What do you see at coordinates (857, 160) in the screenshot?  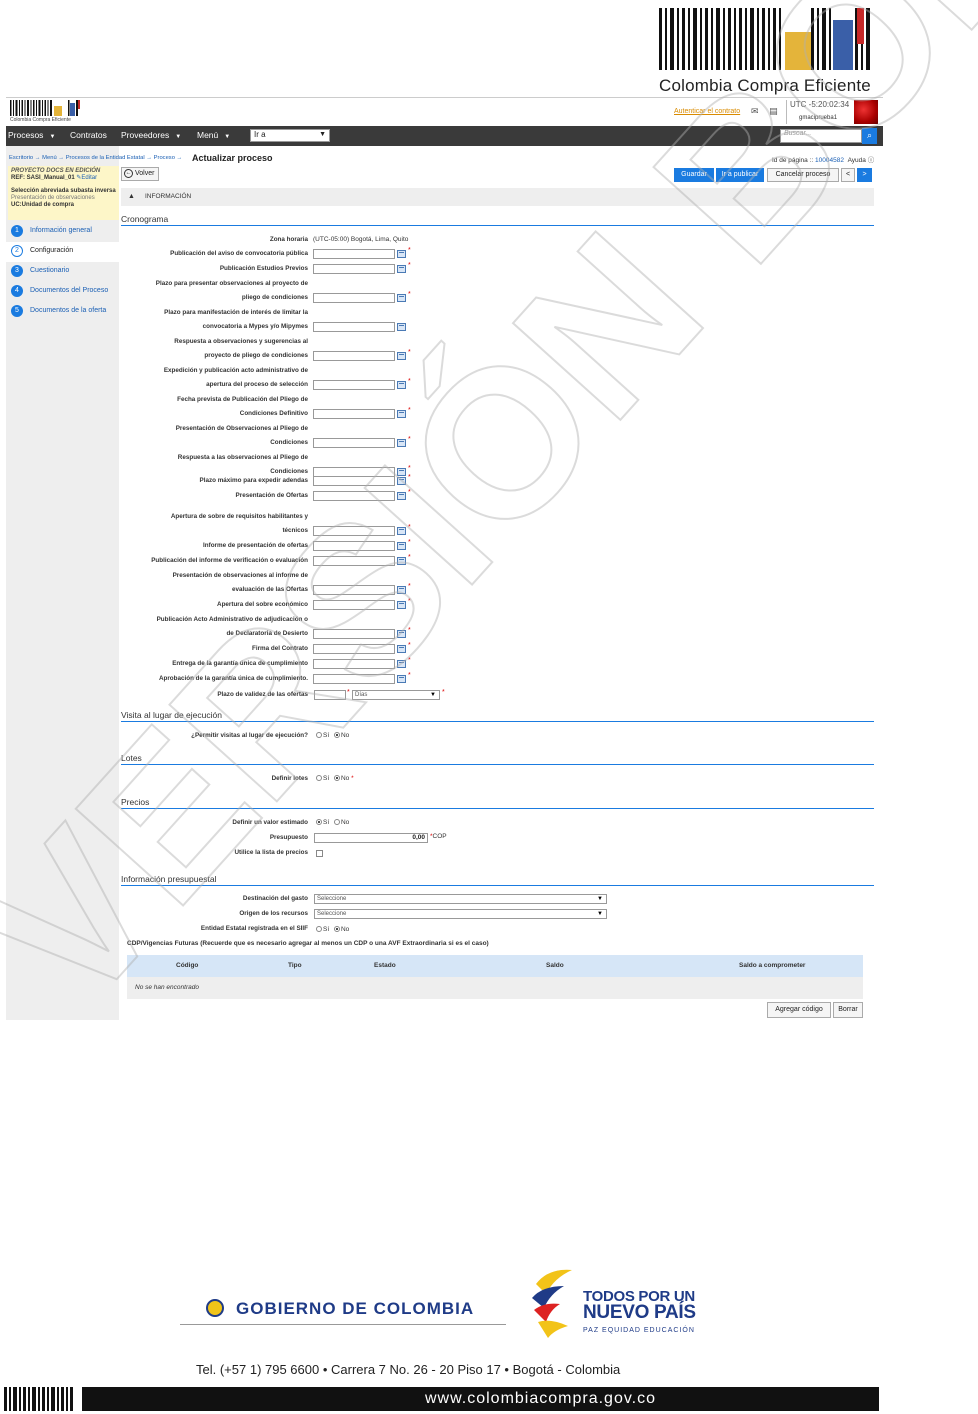 I see `help-link: Ayuda` at bounding box center [857, 160].